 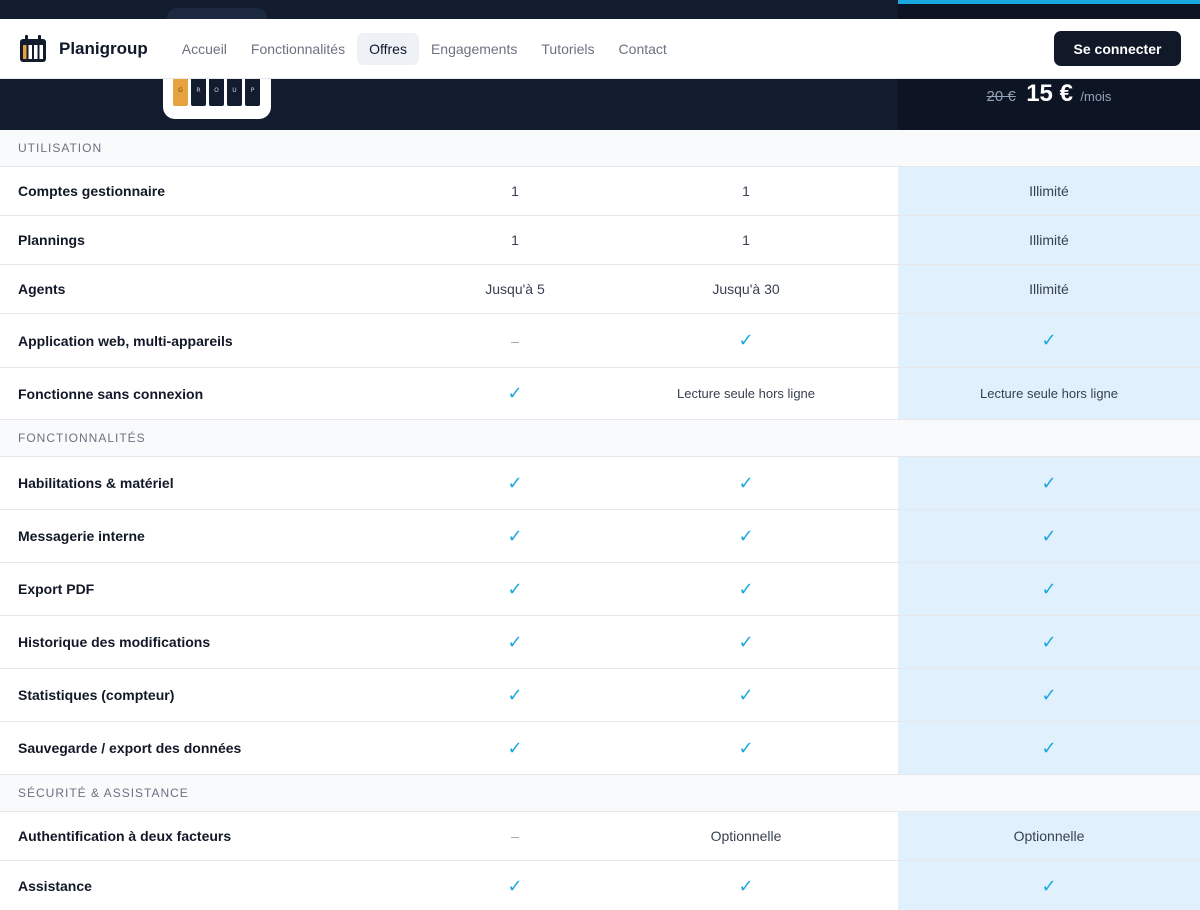 I want to click on logo-letter: O, so click(x=216, y=91).